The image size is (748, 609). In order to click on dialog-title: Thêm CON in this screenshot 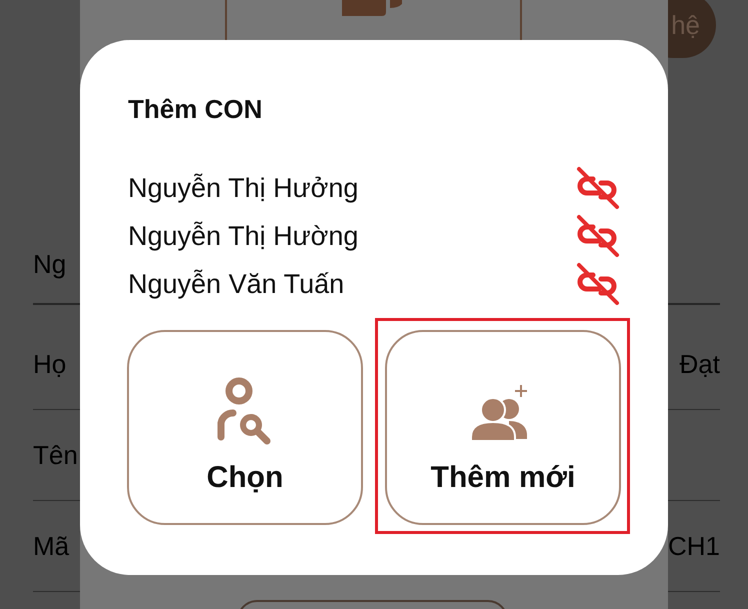, I will do `click(195, 109)`.